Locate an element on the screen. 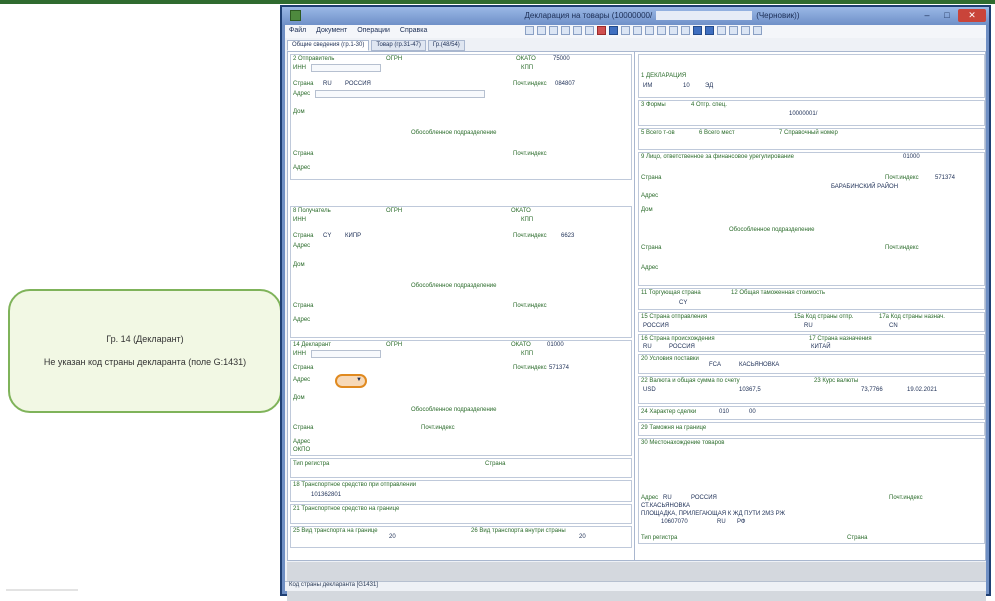 This screenshot has height=601, width=995. sender-postcode-value: 084807 is located at coordinates (565, 84).